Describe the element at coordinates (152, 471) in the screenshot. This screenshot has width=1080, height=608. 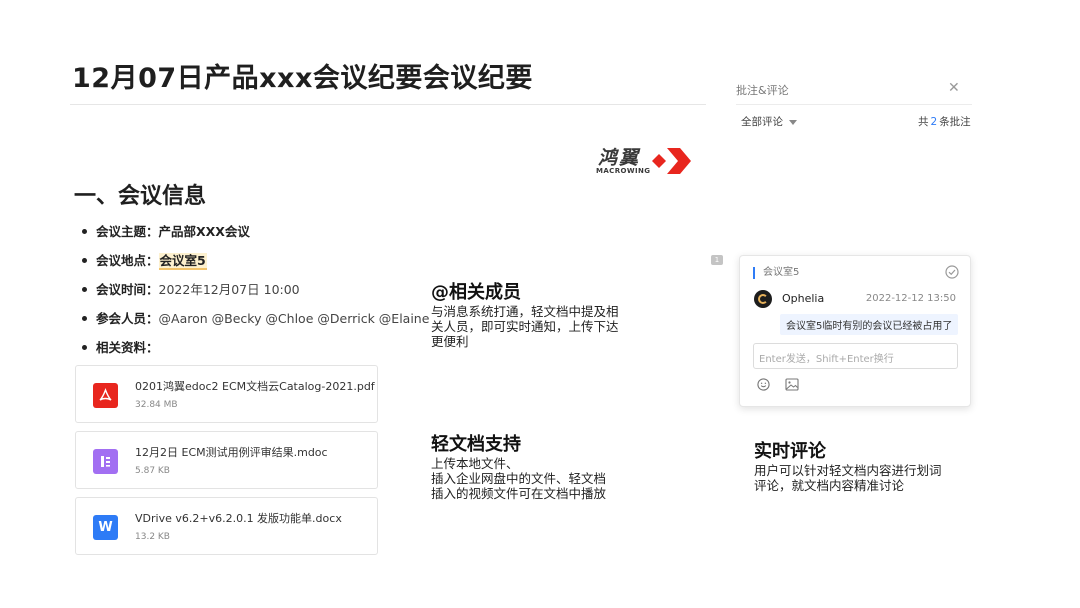
I see `file-size: 5.87 KB` at that location.